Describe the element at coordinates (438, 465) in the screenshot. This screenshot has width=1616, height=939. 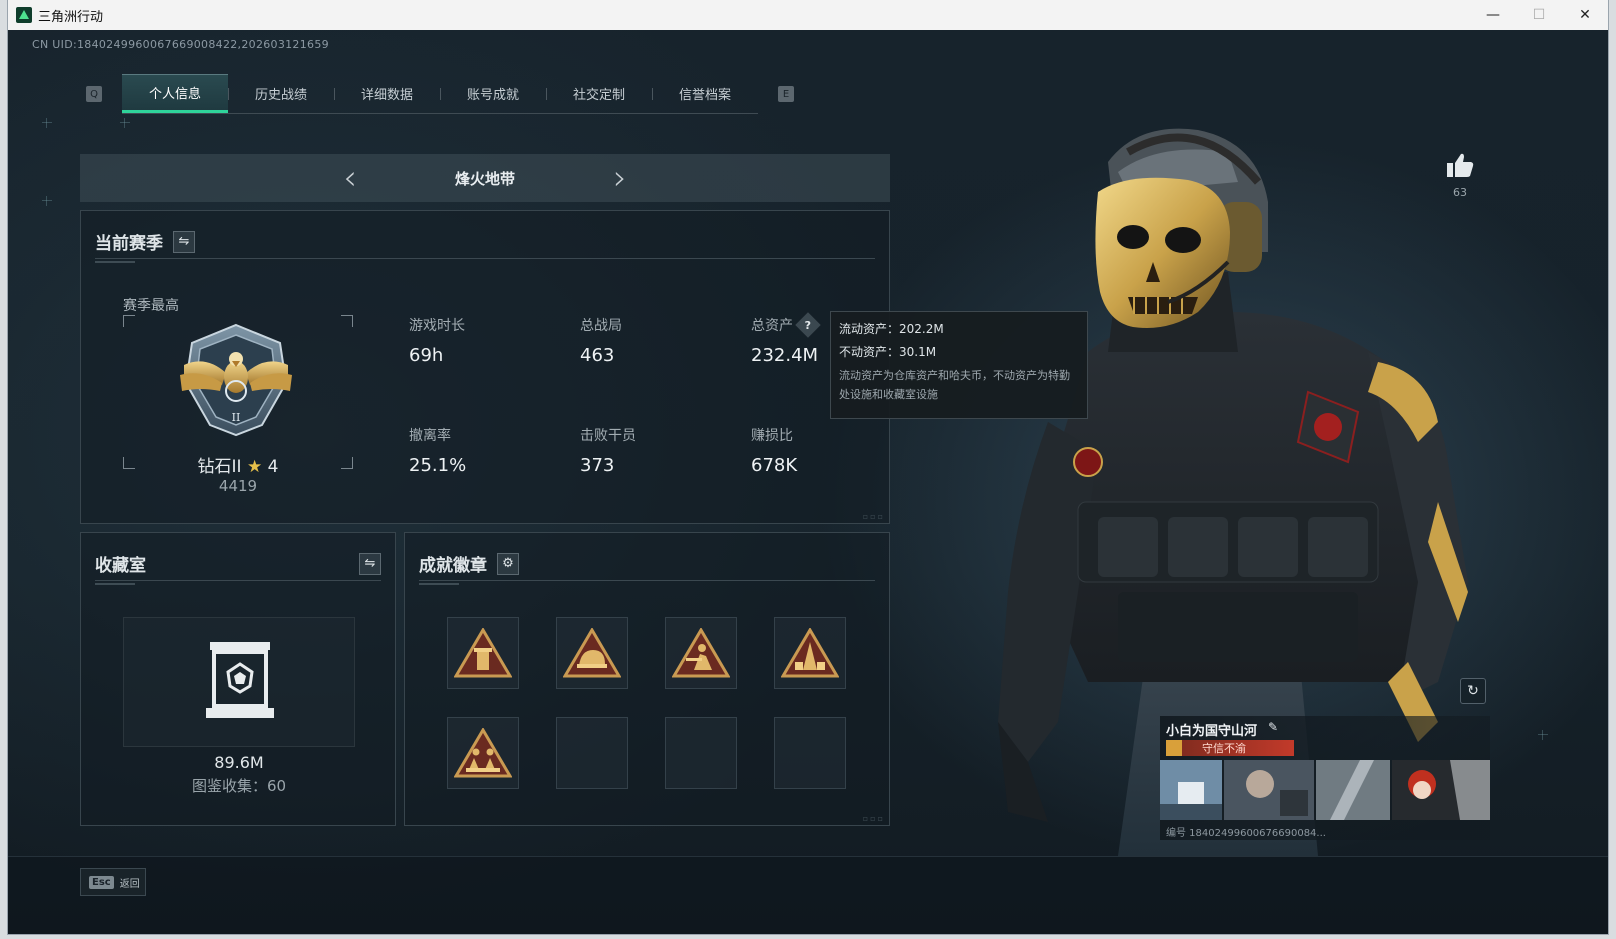
I see `stat-value: 25.1%` at that location.